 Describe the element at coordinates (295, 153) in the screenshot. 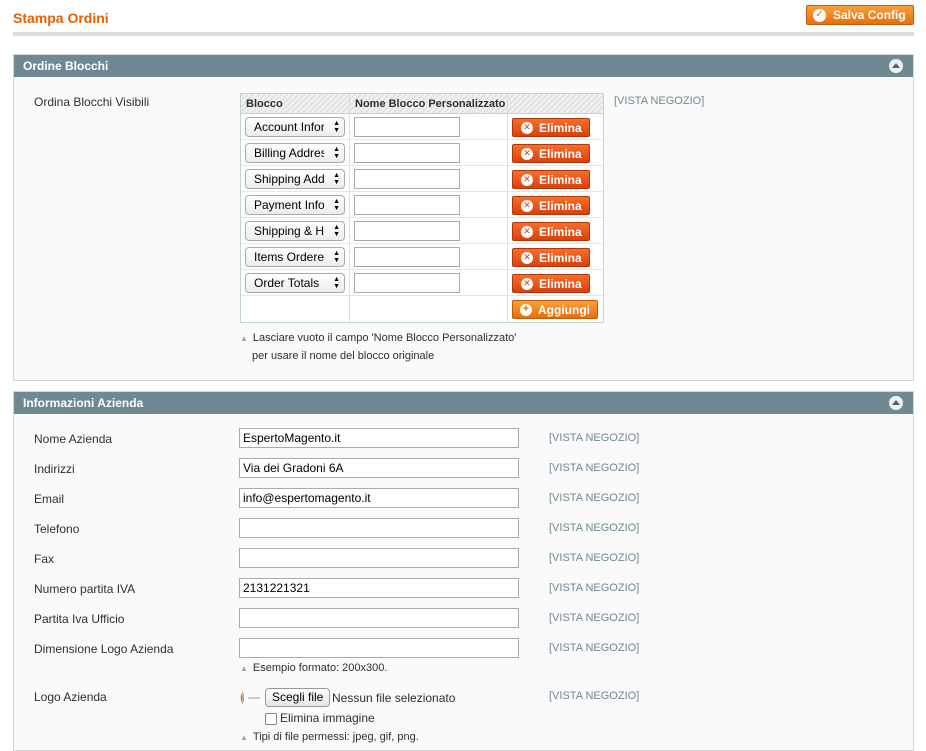

I see `block-select: Billing Address▲▼` at that location.